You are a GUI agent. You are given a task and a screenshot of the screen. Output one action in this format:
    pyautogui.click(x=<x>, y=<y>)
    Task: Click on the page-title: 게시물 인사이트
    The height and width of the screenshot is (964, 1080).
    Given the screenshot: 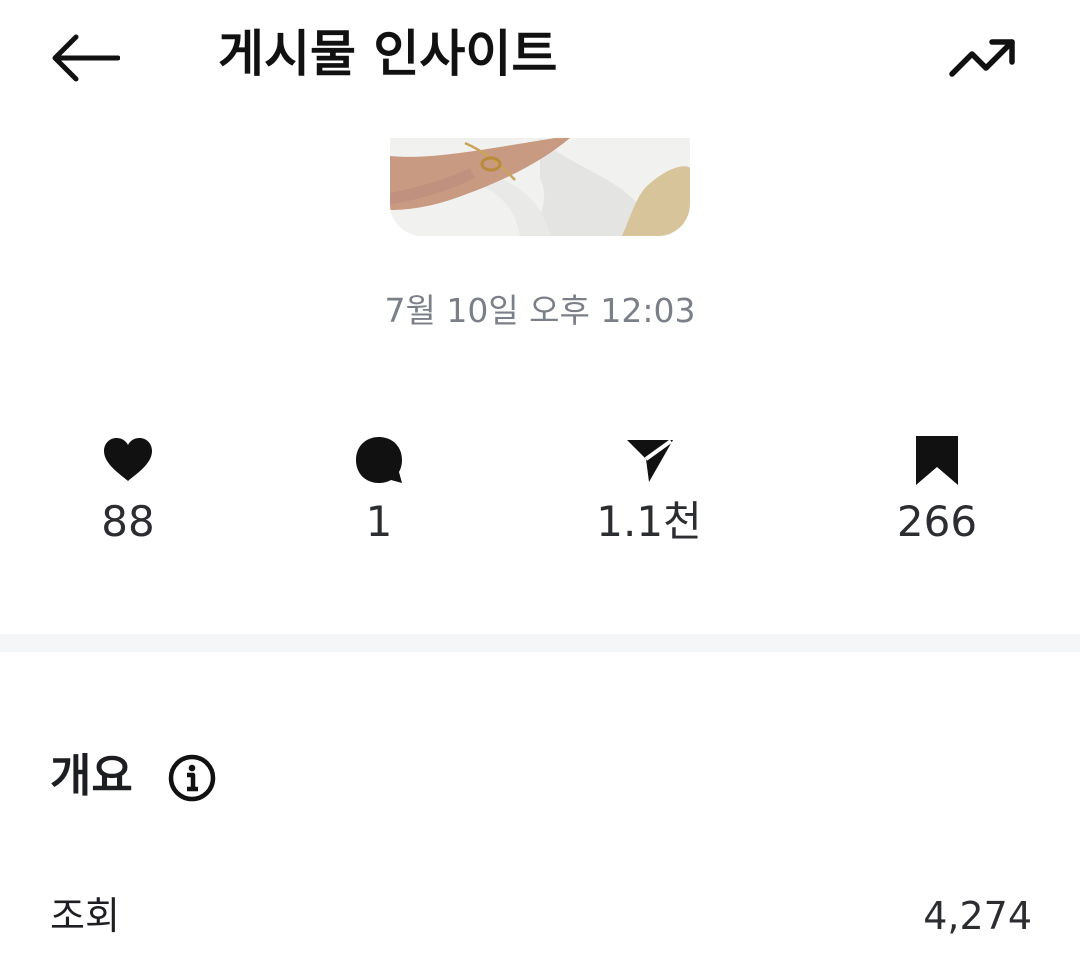 What is the action you would take?
    pyautogui.click(x=388, y=54)
    